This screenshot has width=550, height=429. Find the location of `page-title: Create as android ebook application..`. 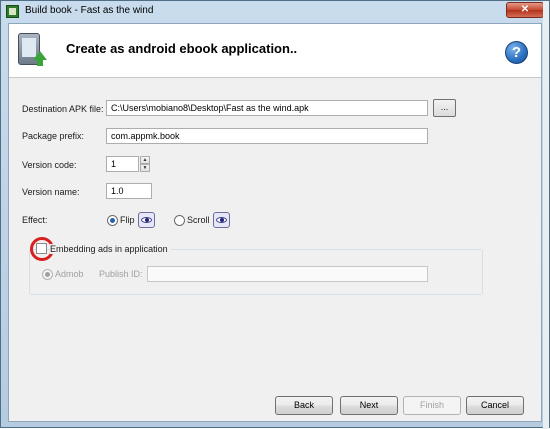

page-title: Create as android ebook application.. is located at coordinates (182, 48).